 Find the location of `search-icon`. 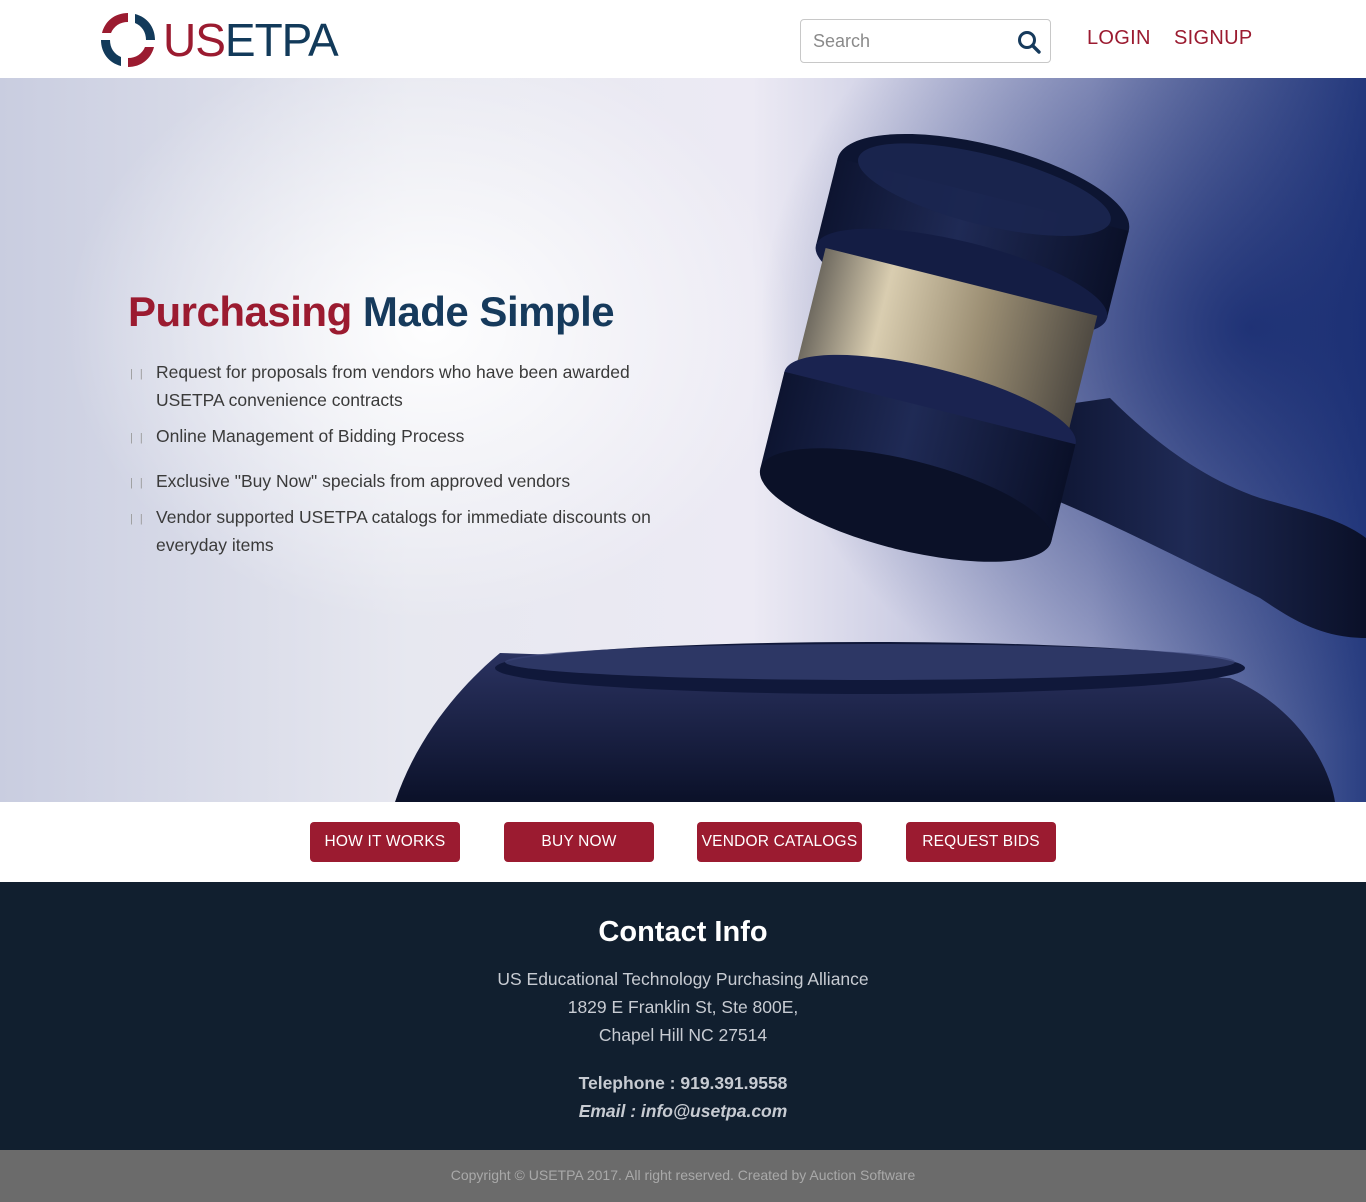

search-icon is located at coordinates (1029, 42).